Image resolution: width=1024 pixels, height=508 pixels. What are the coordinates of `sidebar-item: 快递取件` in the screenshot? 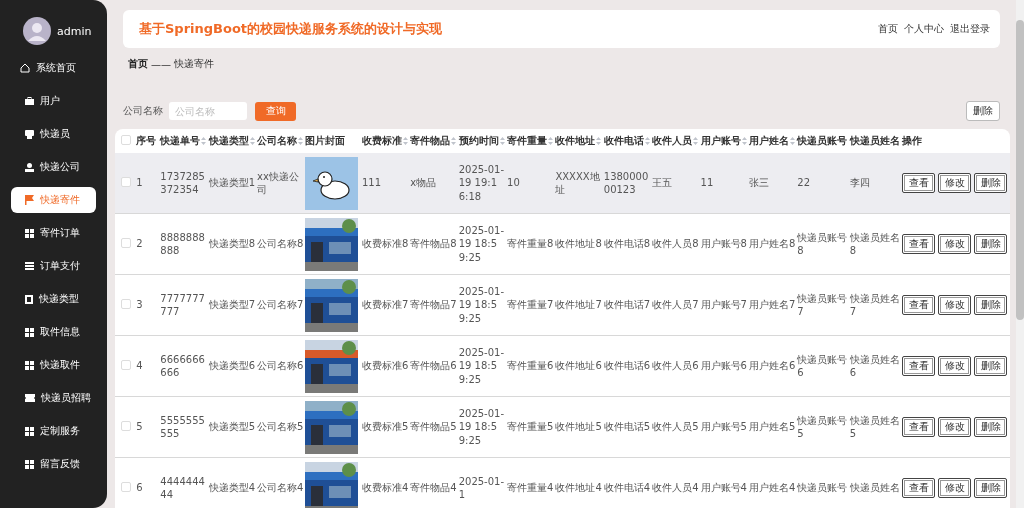 It's located at (53, 365).